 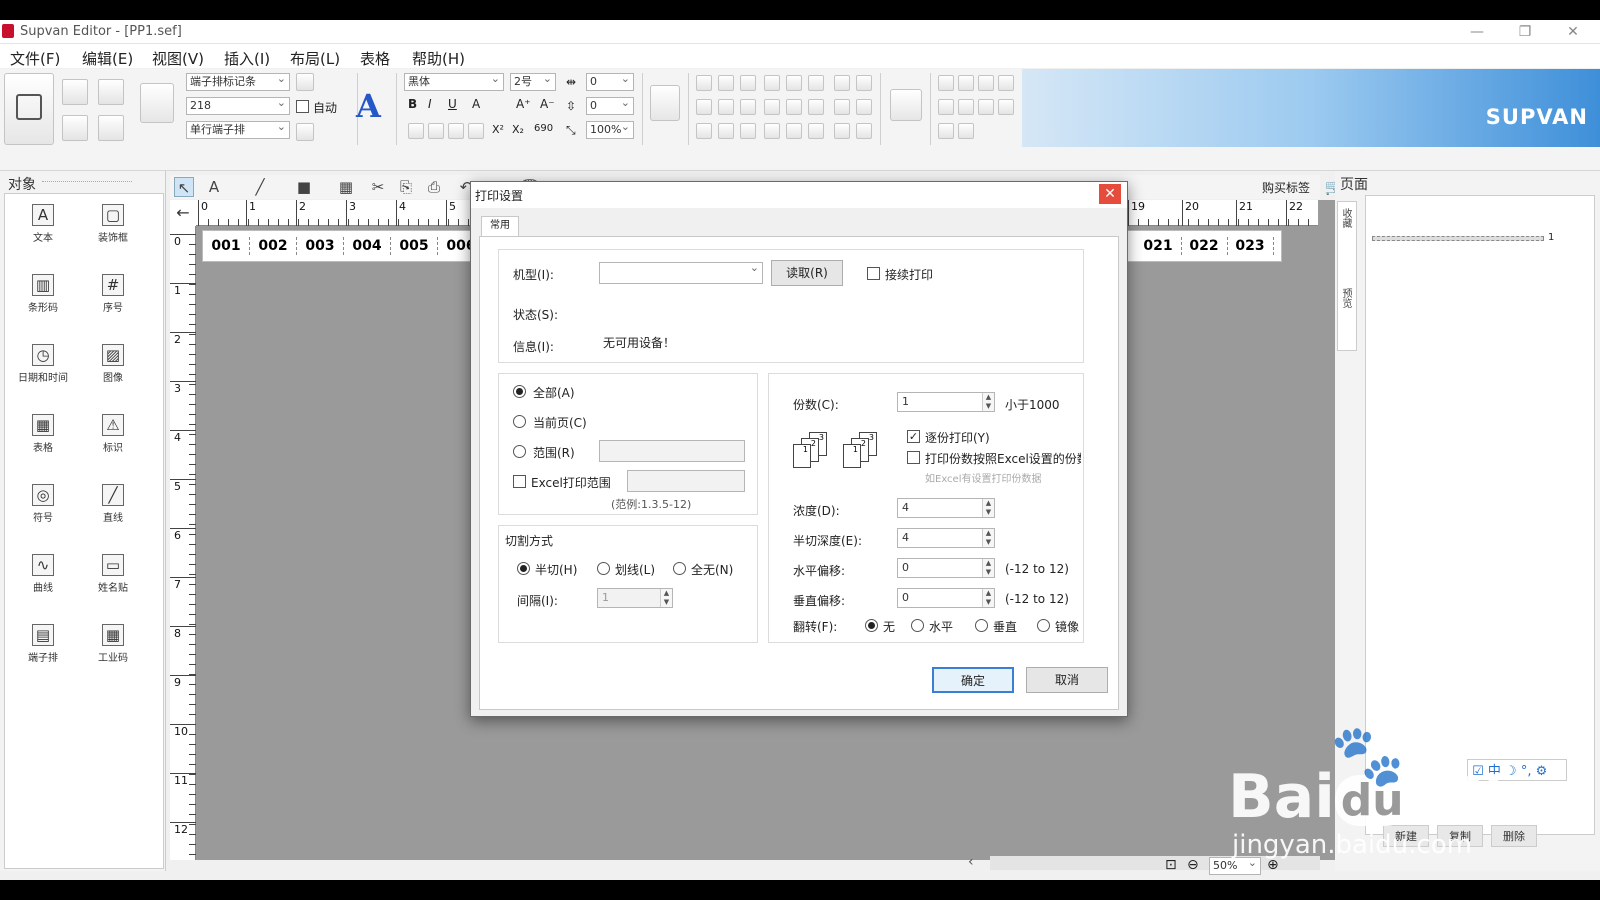 What do you see at coordinates (842, 83) in the screenshot?
I see `columns-icon` at bounding box center [842, 83].